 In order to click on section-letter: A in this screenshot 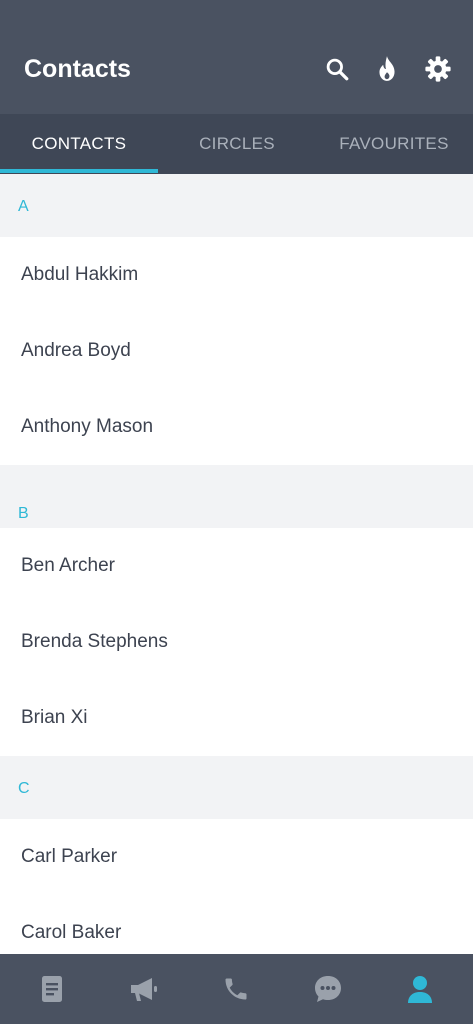, I will do `click(23, 206)`.